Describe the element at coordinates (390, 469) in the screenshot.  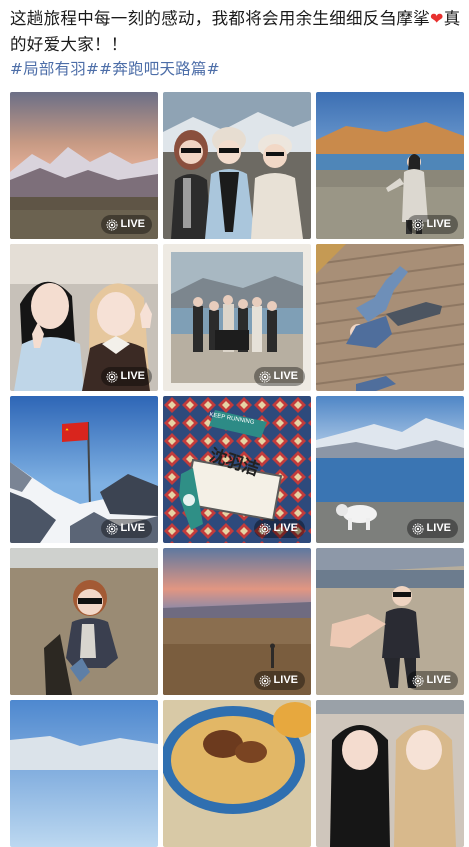
I see `photo-yak-by-lake: LIVE` at that location.